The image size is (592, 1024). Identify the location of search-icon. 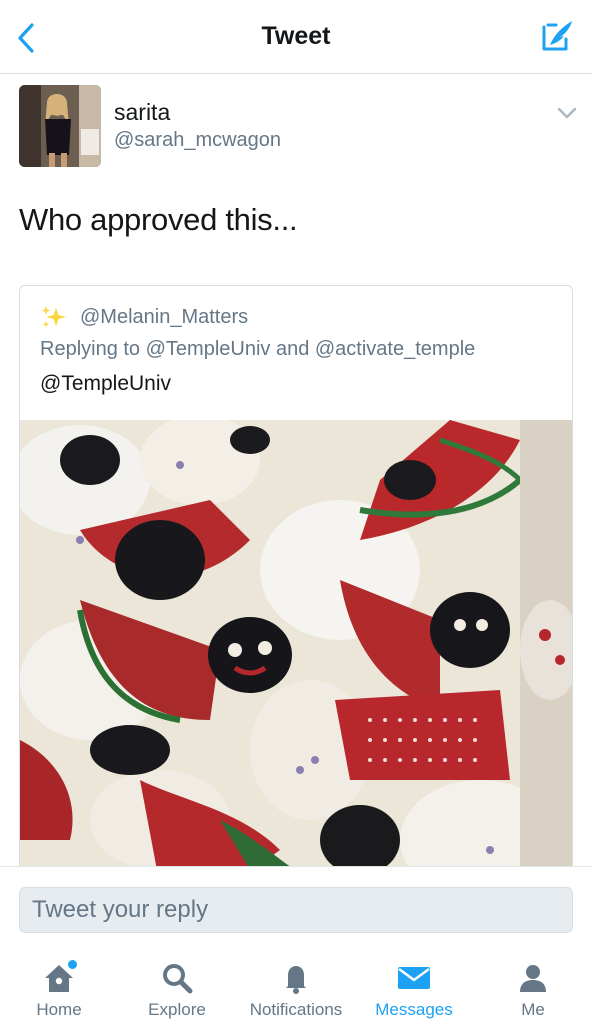
(178, 979).